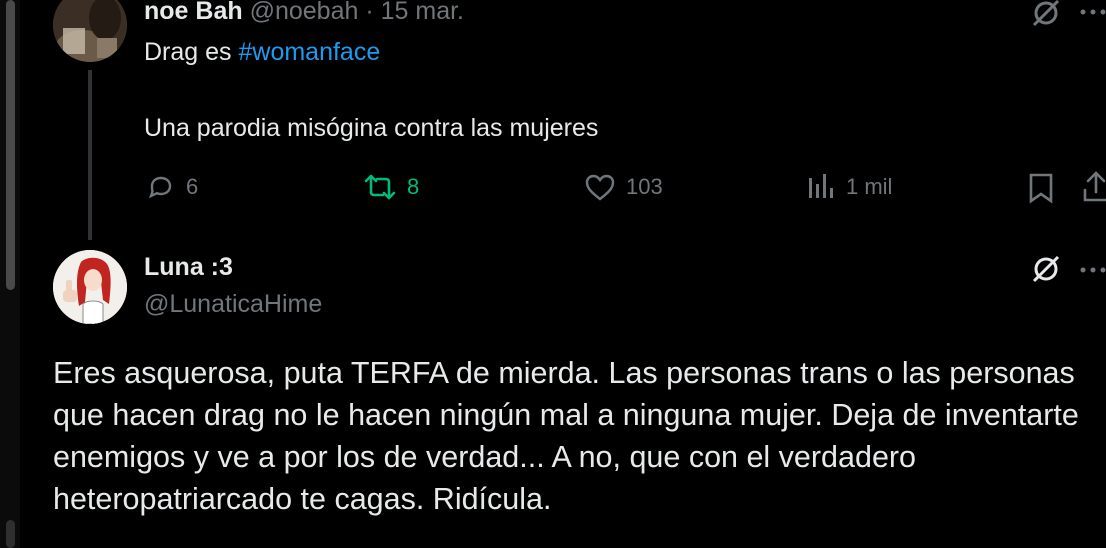 The width and height of the screenshot is (1106, 548). I want to click on like-icon, so click(600, 187).